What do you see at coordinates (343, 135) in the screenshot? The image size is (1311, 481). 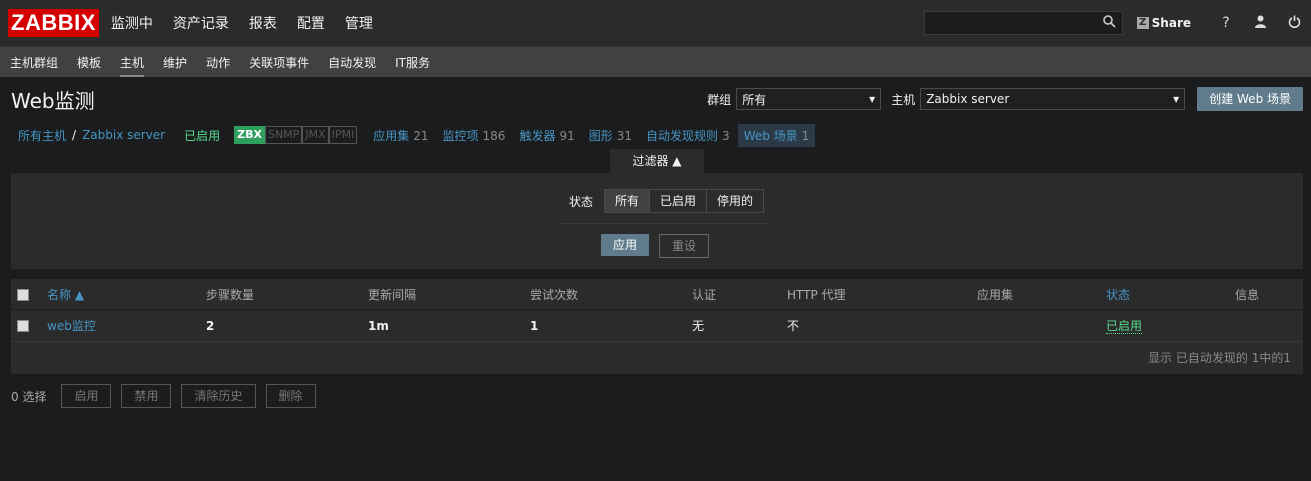 I see `ipmi-tag: IPMI` at bounding box center [343, 135].